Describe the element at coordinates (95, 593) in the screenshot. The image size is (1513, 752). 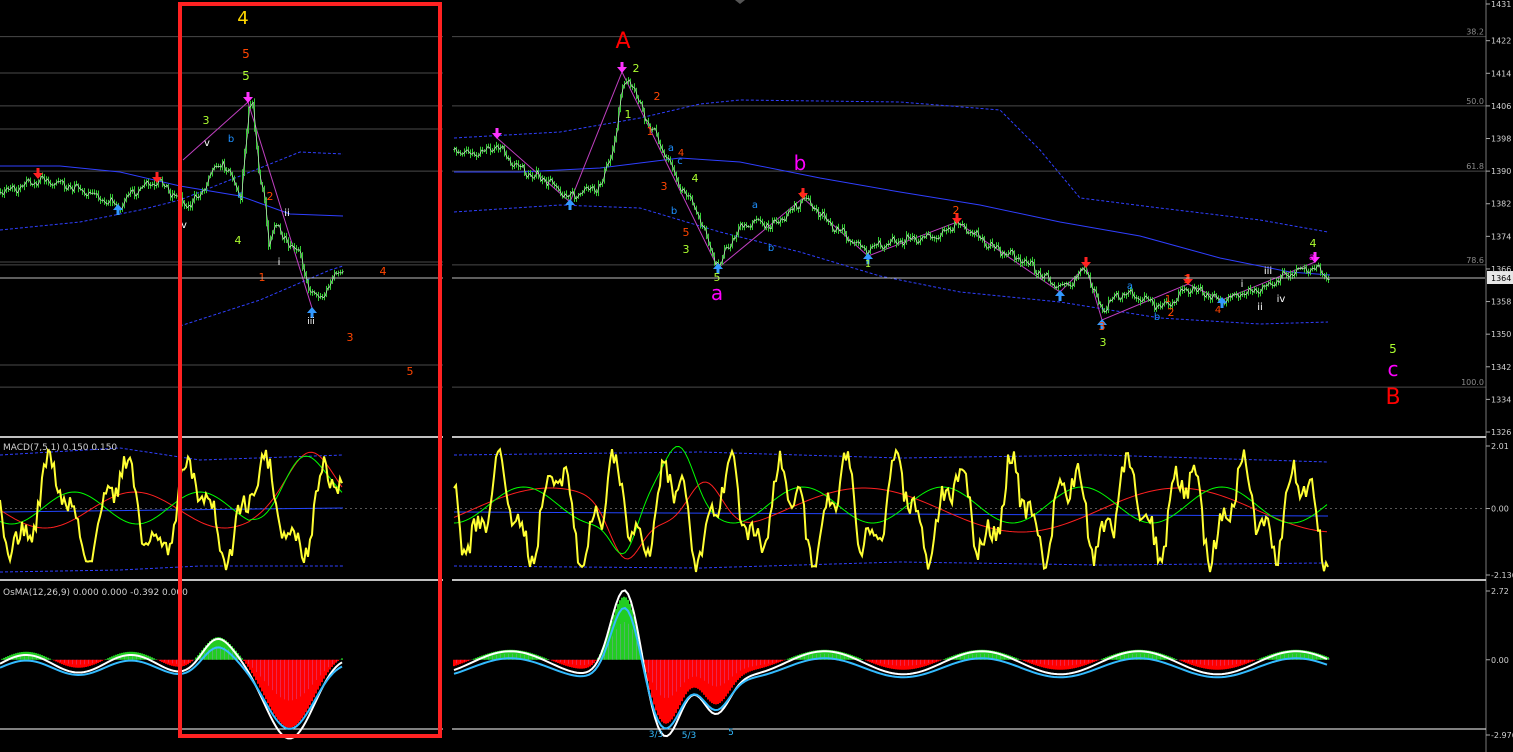
I see `osma-title: OsMA(12,26,9) 0.000 0.000 -0.392 0.000` at that location.